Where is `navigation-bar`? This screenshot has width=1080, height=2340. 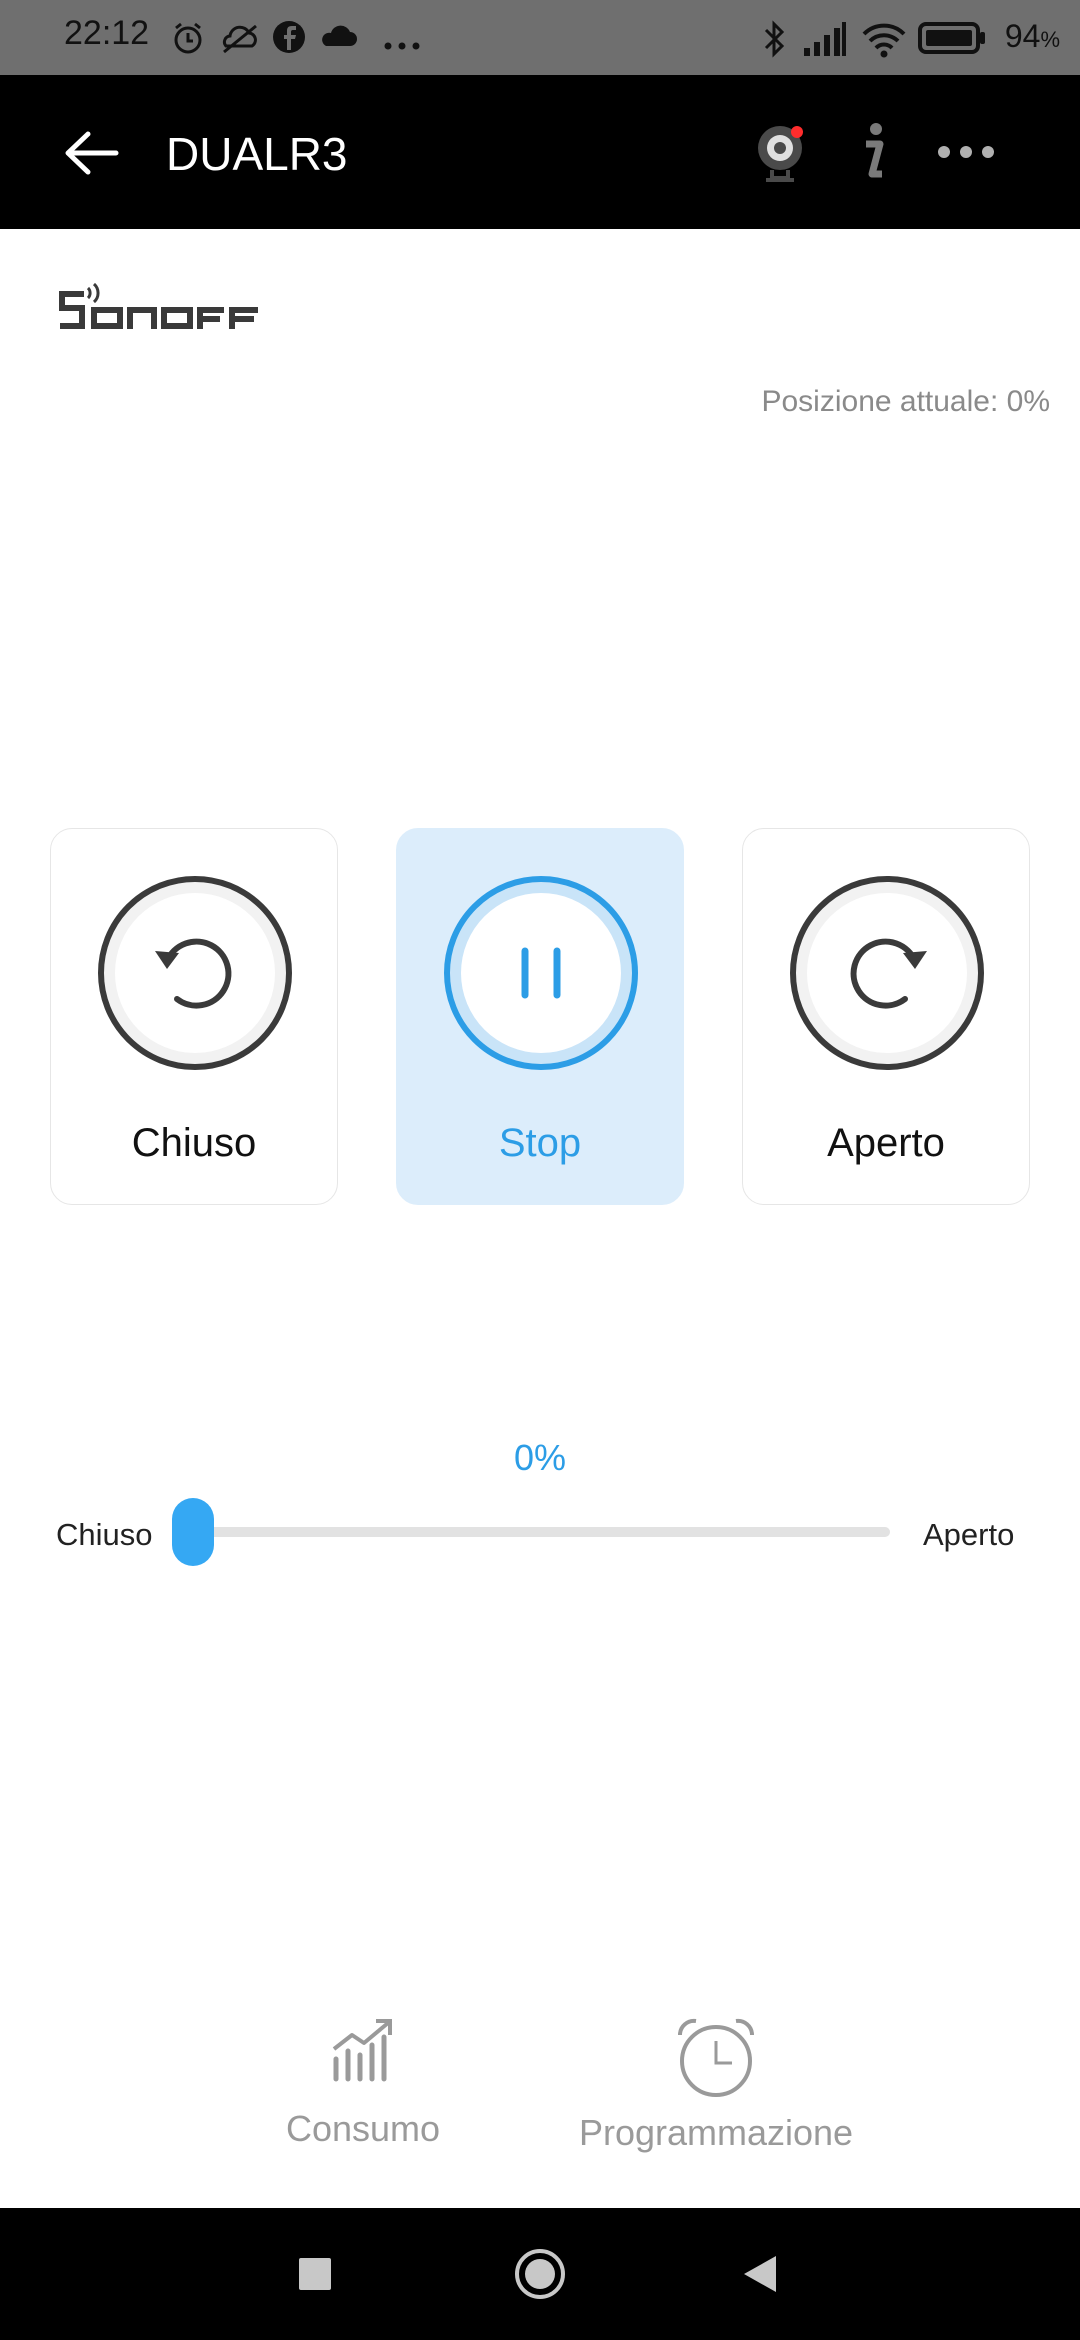 navigation-bar is located at coordinates (540, 2274).